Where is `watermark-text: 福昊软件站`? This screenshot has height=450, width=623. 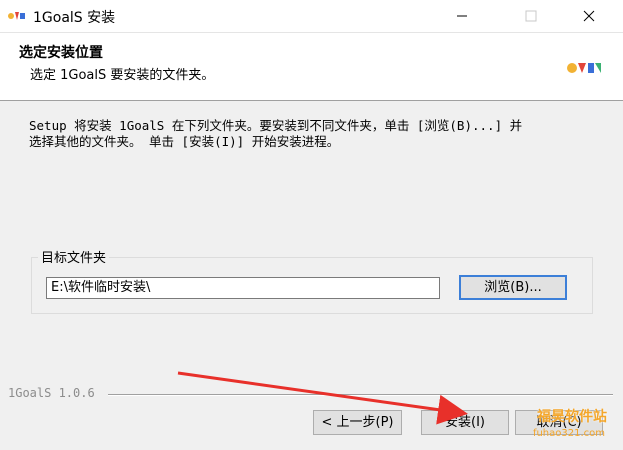 watermark-text: 福昊软件站 is located at coordinates (572, 417).